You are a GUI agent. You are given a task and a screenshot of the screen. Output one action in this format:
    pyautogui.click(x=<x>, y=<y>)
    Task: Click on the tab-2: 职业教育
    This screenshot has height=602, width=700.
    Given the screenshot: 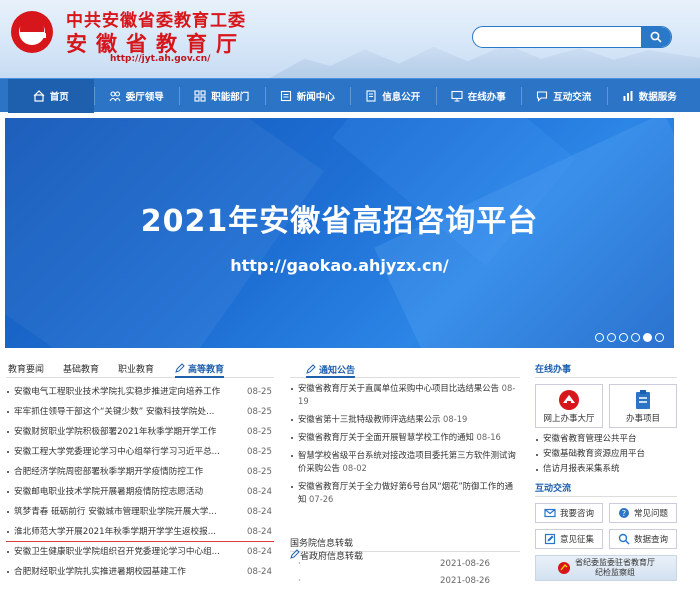 What is the action you would take?
    pyautogui.click(x=136, y=368)
    